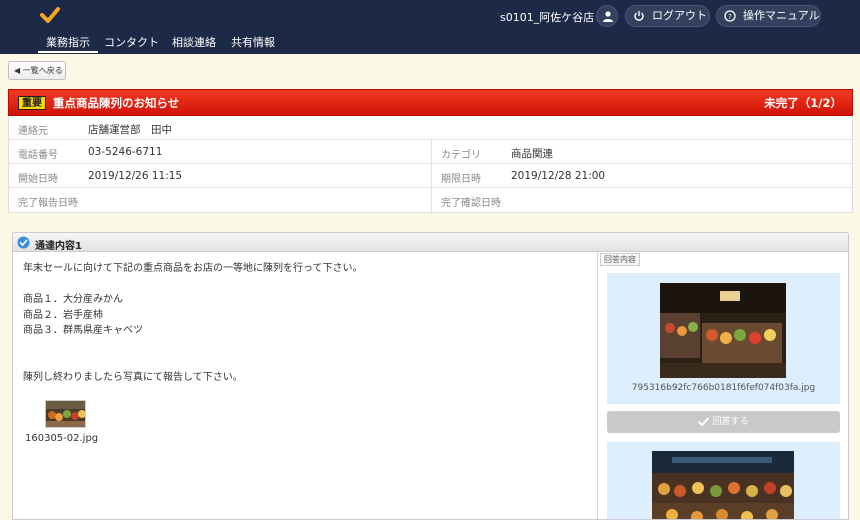  I want to click on check-circle-icon, so click(23, 242).